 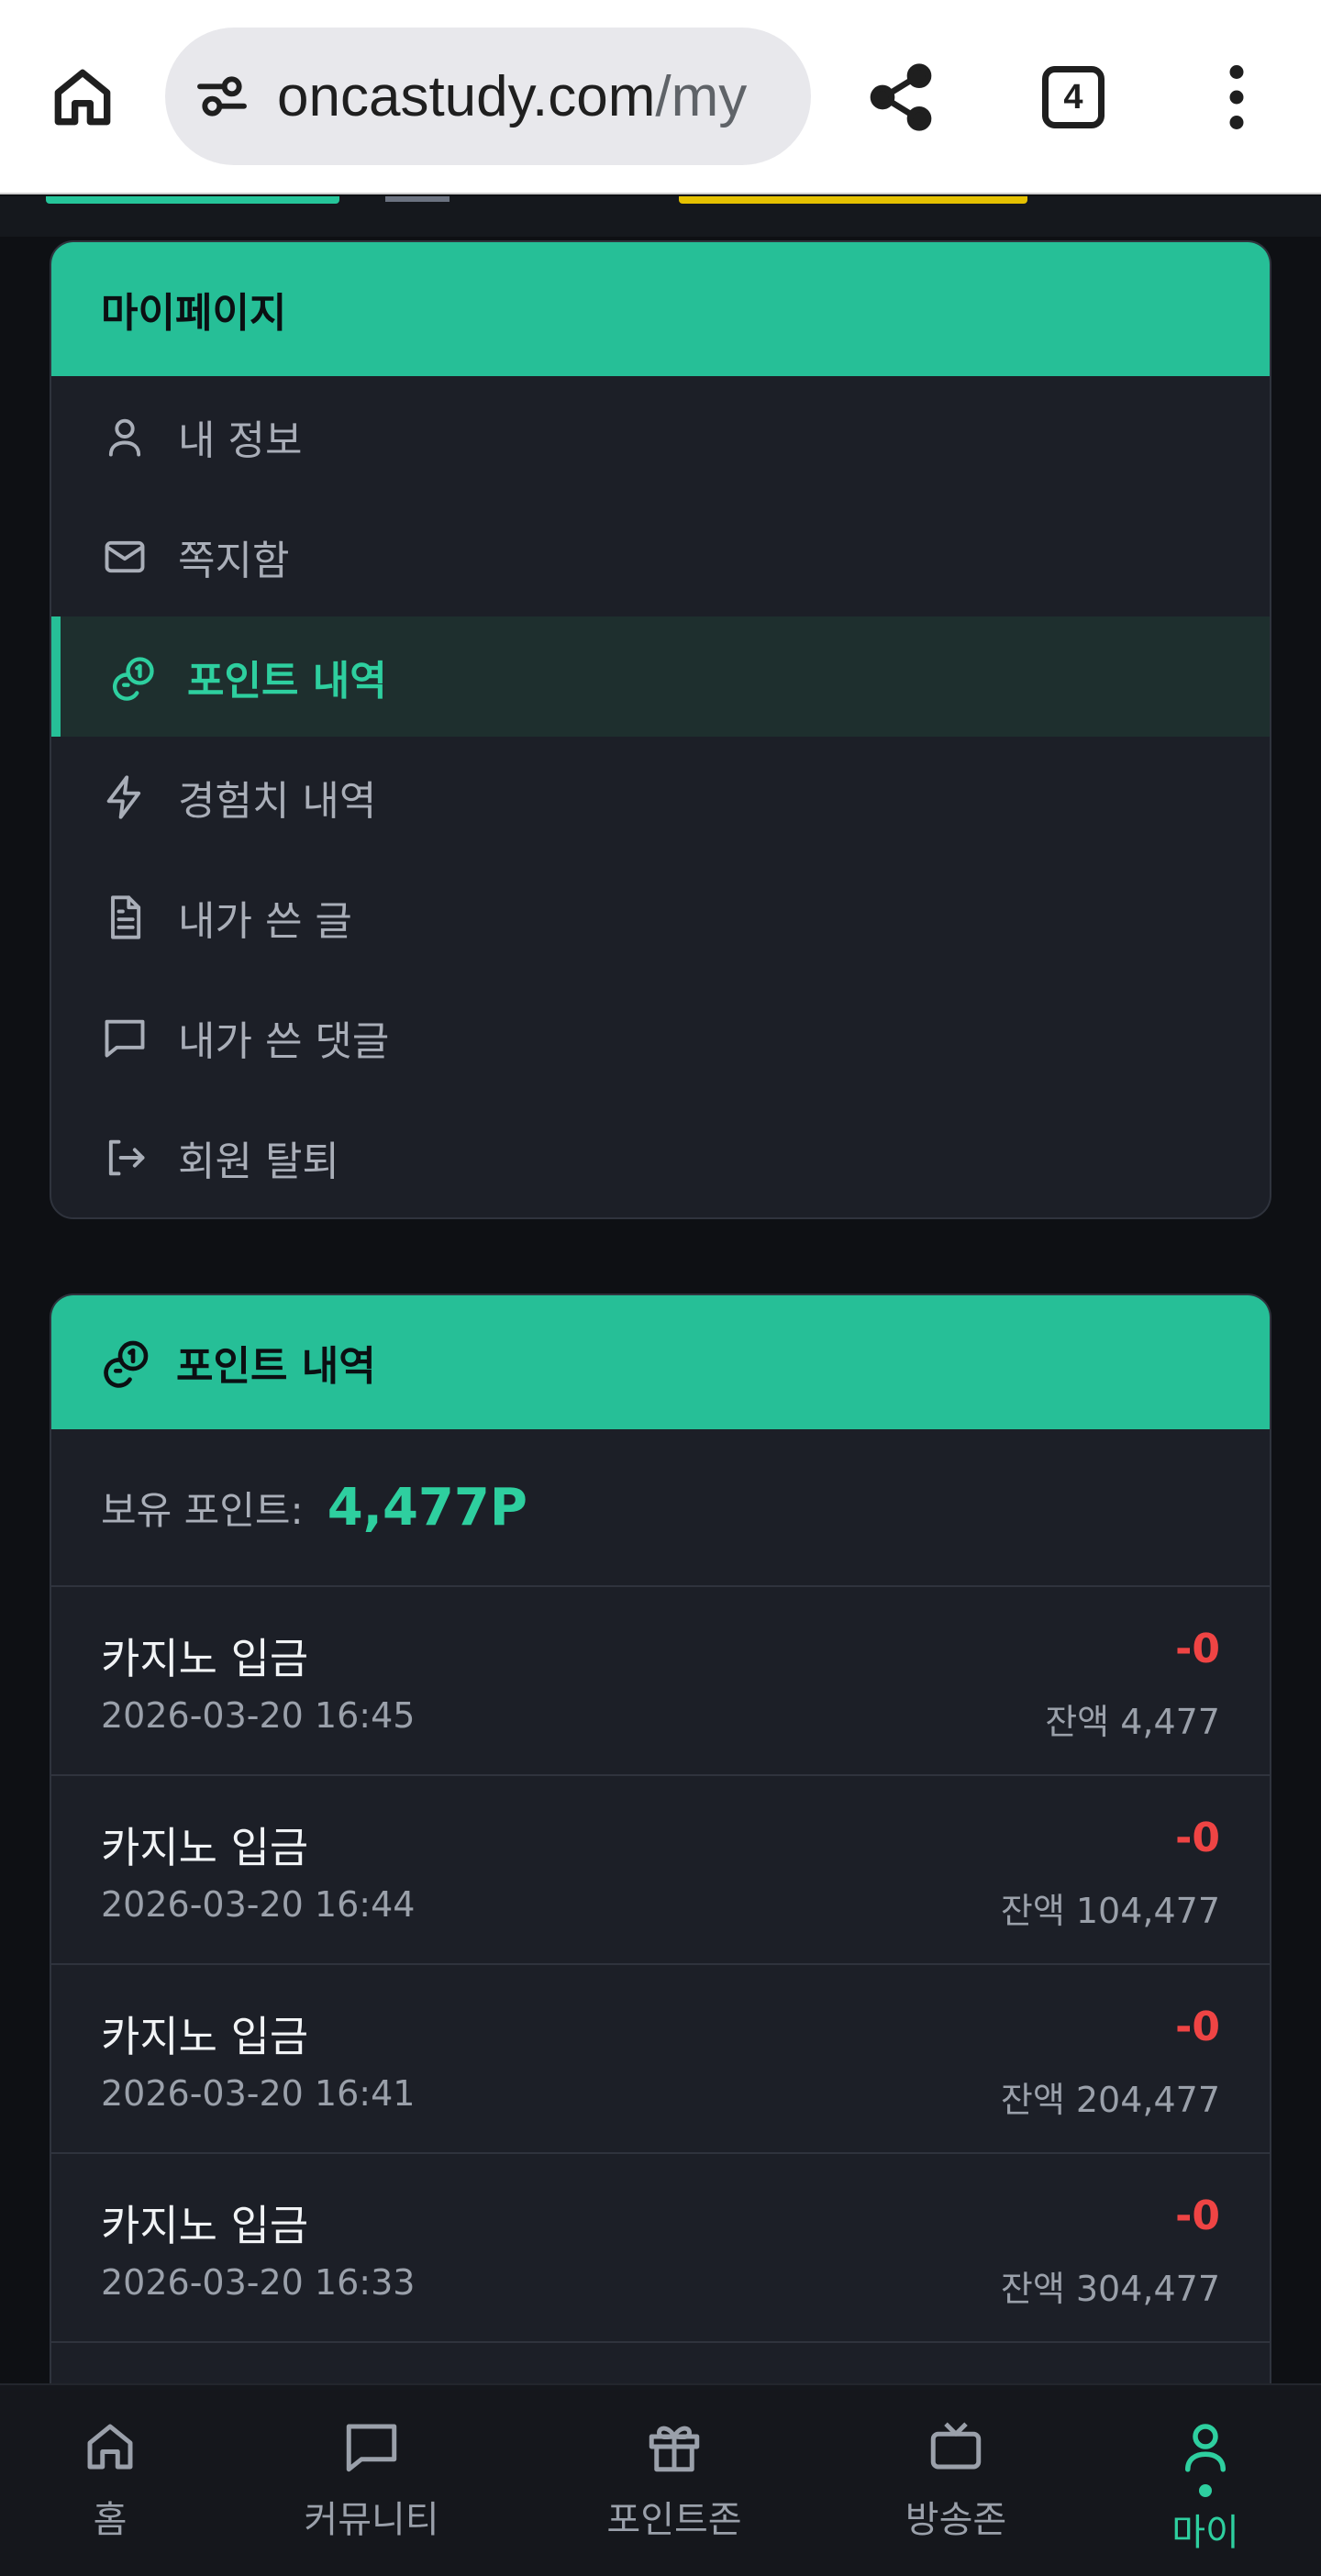 I want to click on transaction-balance: 잔액 304,477, so click(x=1110, y=2289).